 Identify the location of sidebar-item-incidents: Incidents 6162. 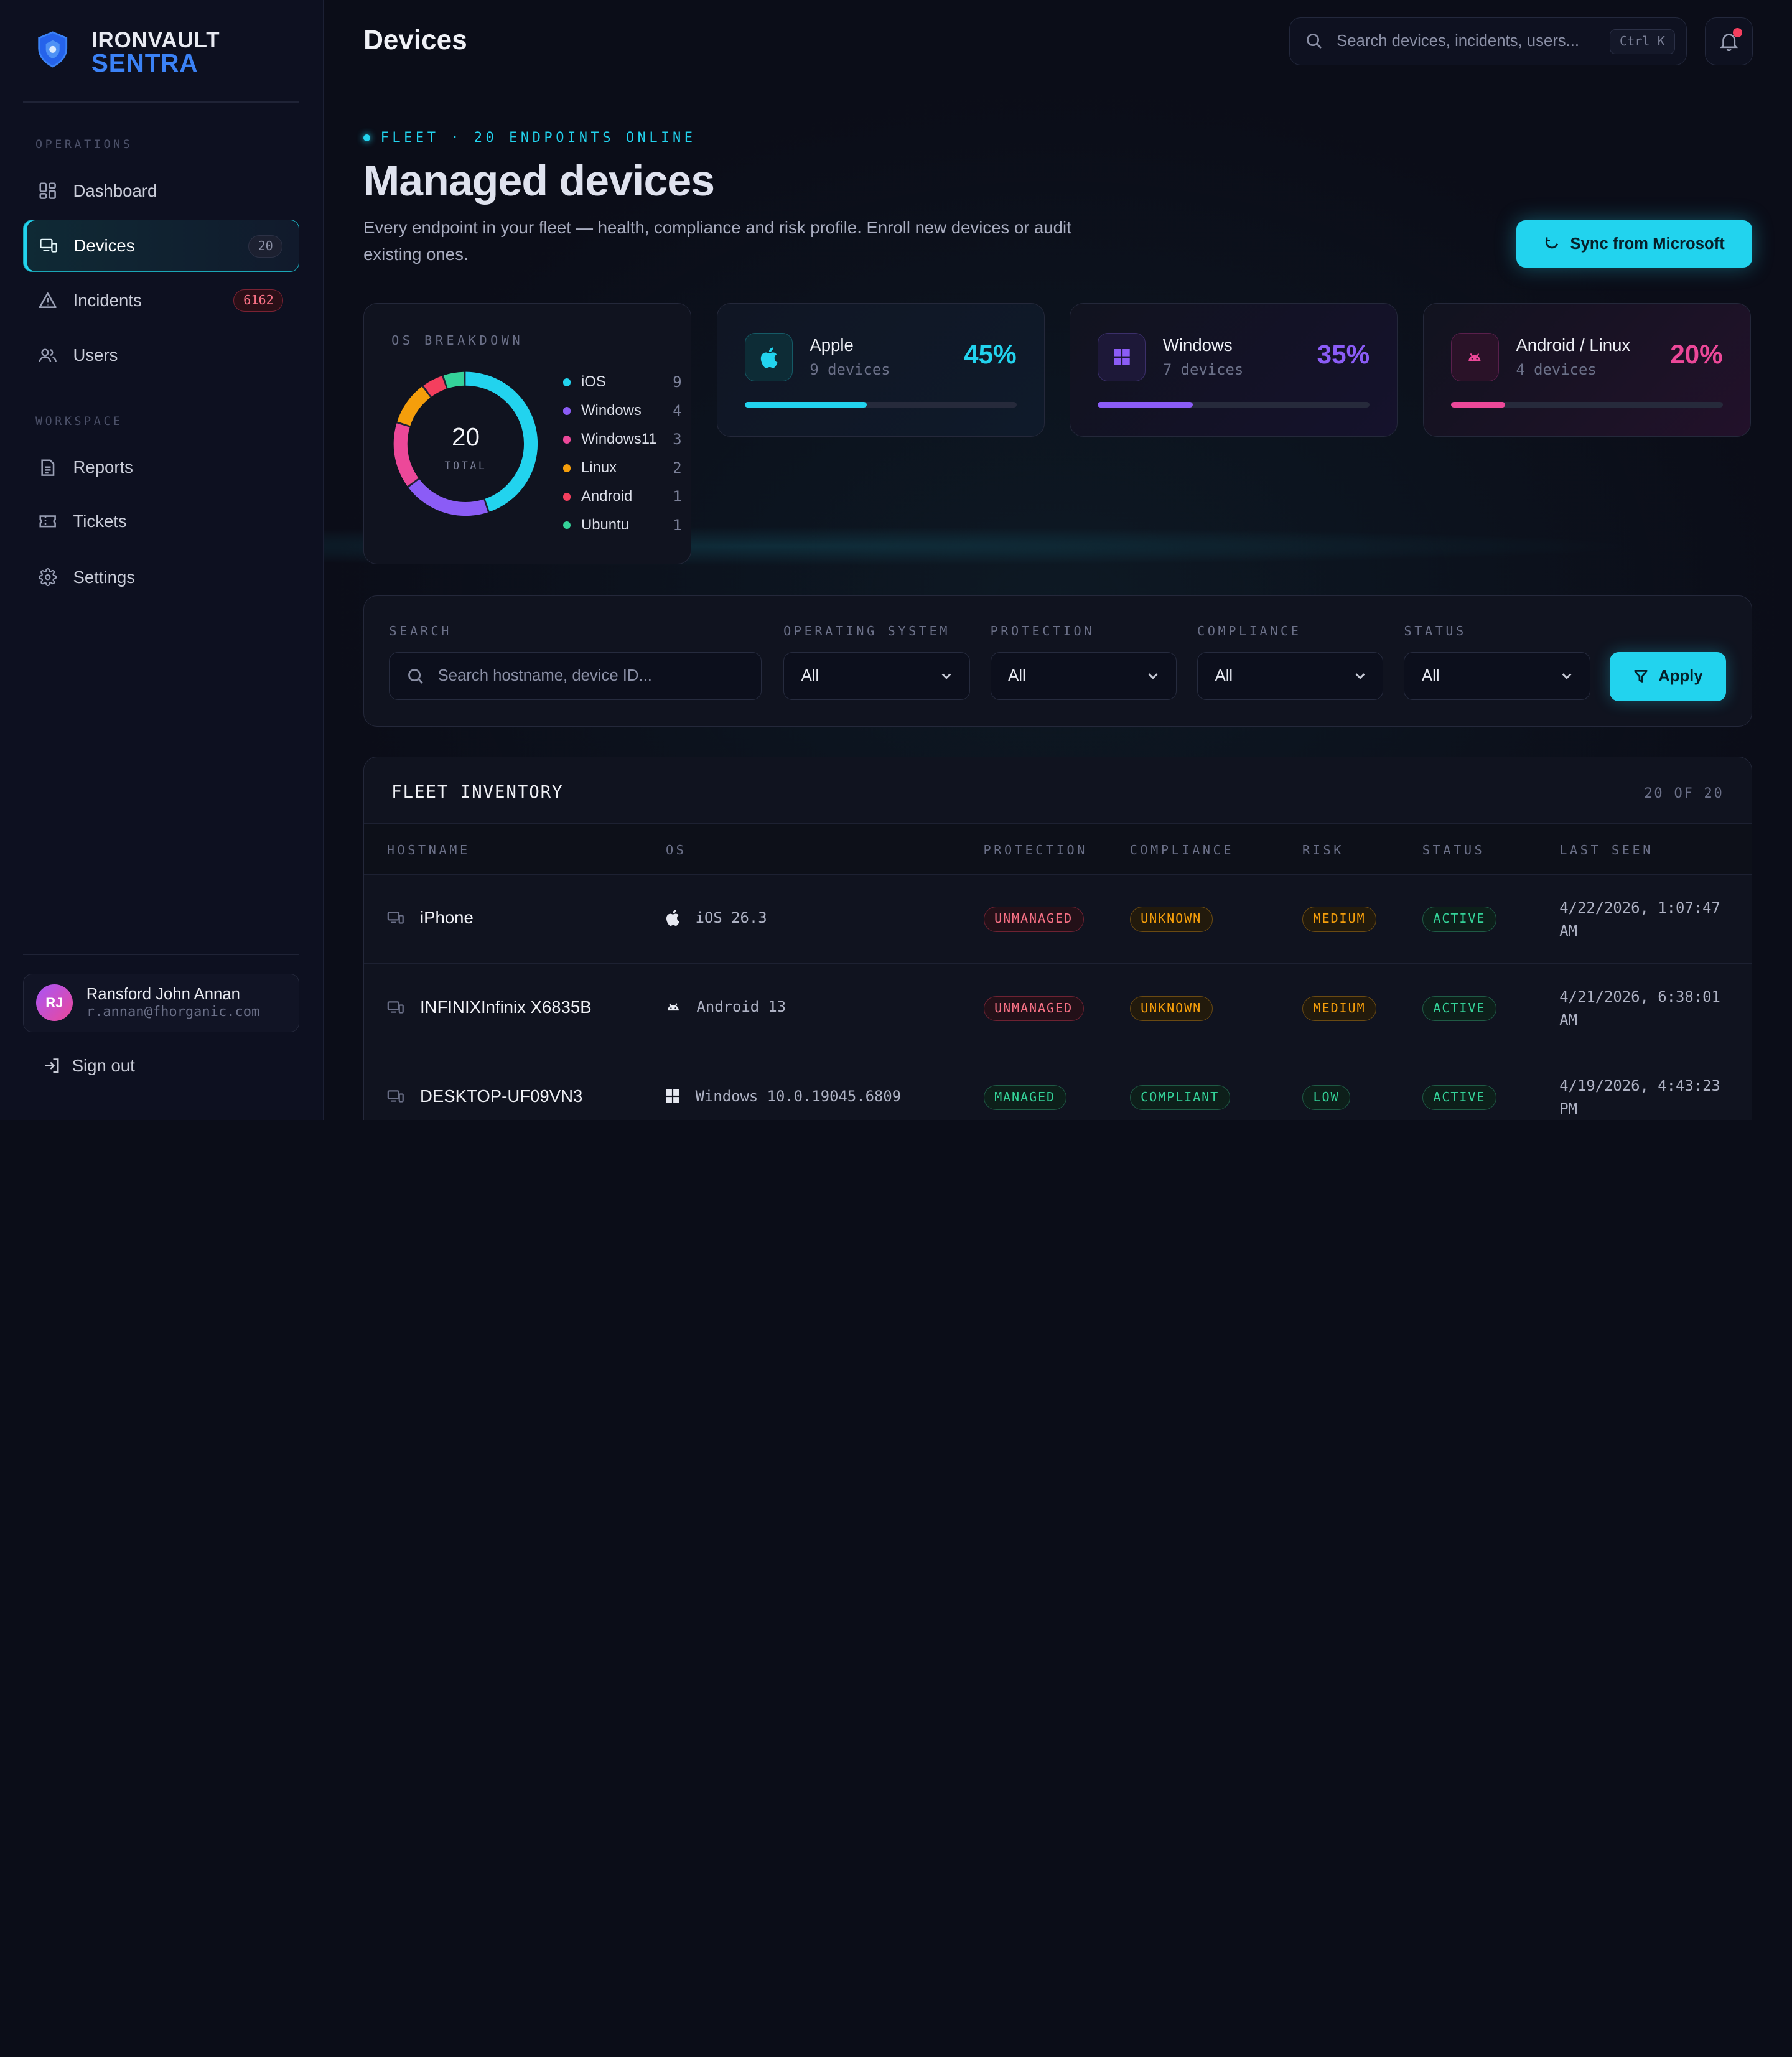
(161, 300).